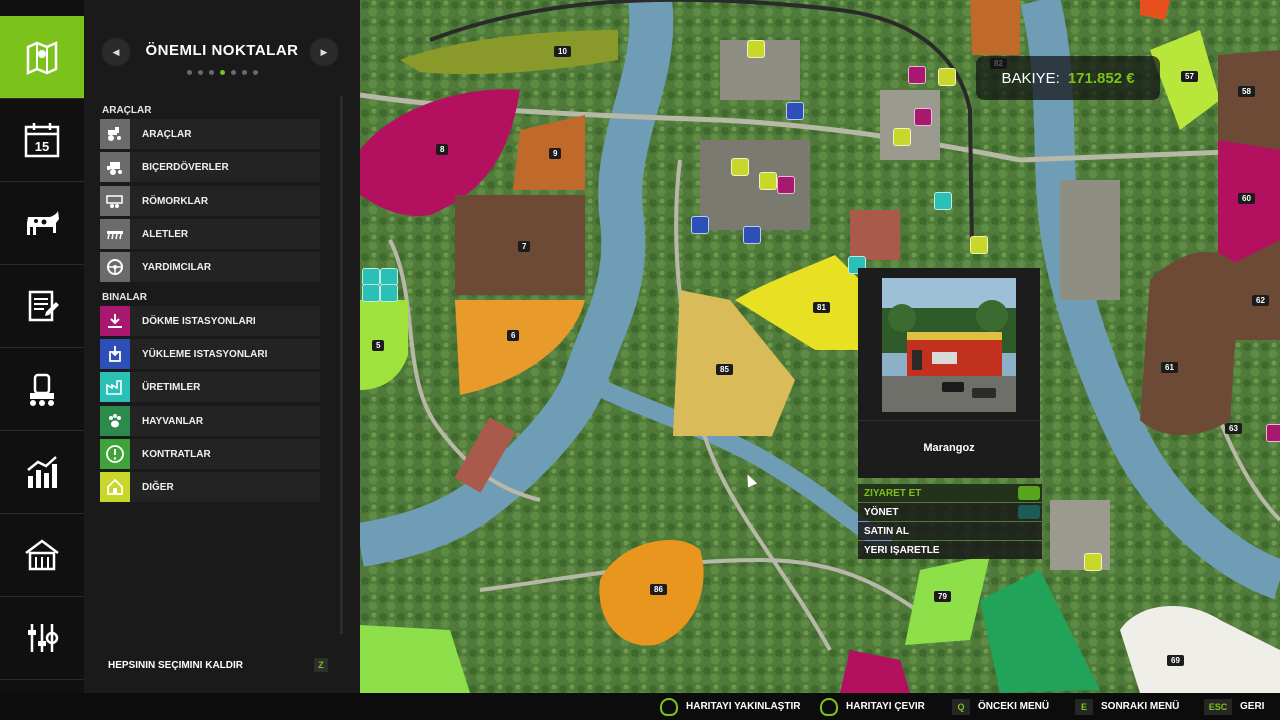  Describe the element at coordinates (1140, 706) in the screenshot. I see `hint-label: SONRAKI MENÜ` at that location.